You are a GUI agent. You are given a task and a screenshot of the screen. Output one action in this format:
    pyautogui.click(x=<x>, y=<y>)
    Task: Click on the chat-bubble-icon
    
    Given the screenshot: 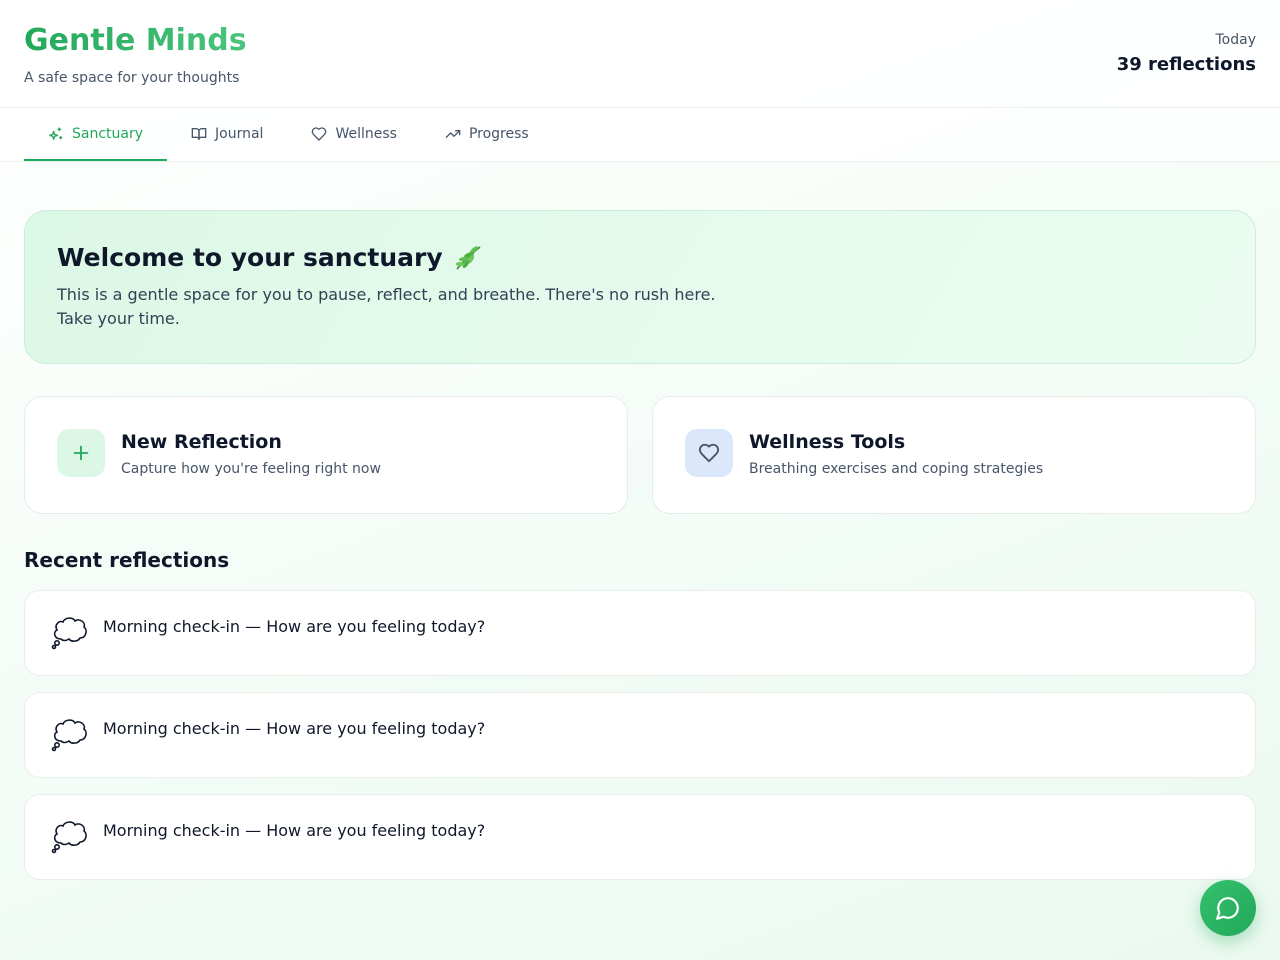 What is the action you would take?
    pyautogui.click(x=1227, y=908)
    